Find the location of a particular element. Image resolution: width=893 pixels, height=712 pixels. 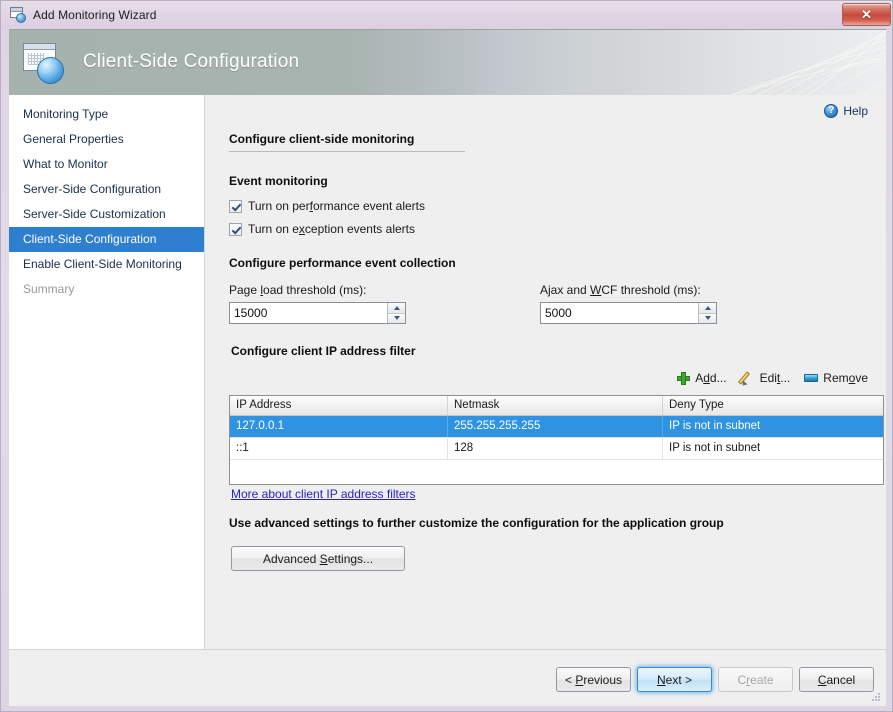

checkbox-exception-events-alerts-label: Turn on exception events alerts is located at coordinates (331, 229).